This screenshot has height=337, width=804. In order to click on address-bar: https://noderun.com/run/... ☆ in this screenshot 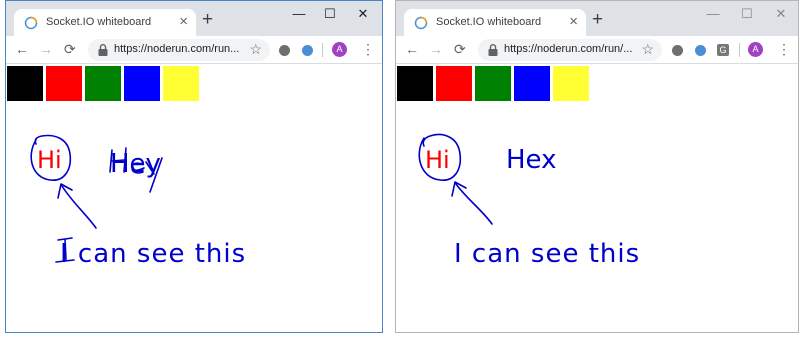, I will do `click(570, 50)`.